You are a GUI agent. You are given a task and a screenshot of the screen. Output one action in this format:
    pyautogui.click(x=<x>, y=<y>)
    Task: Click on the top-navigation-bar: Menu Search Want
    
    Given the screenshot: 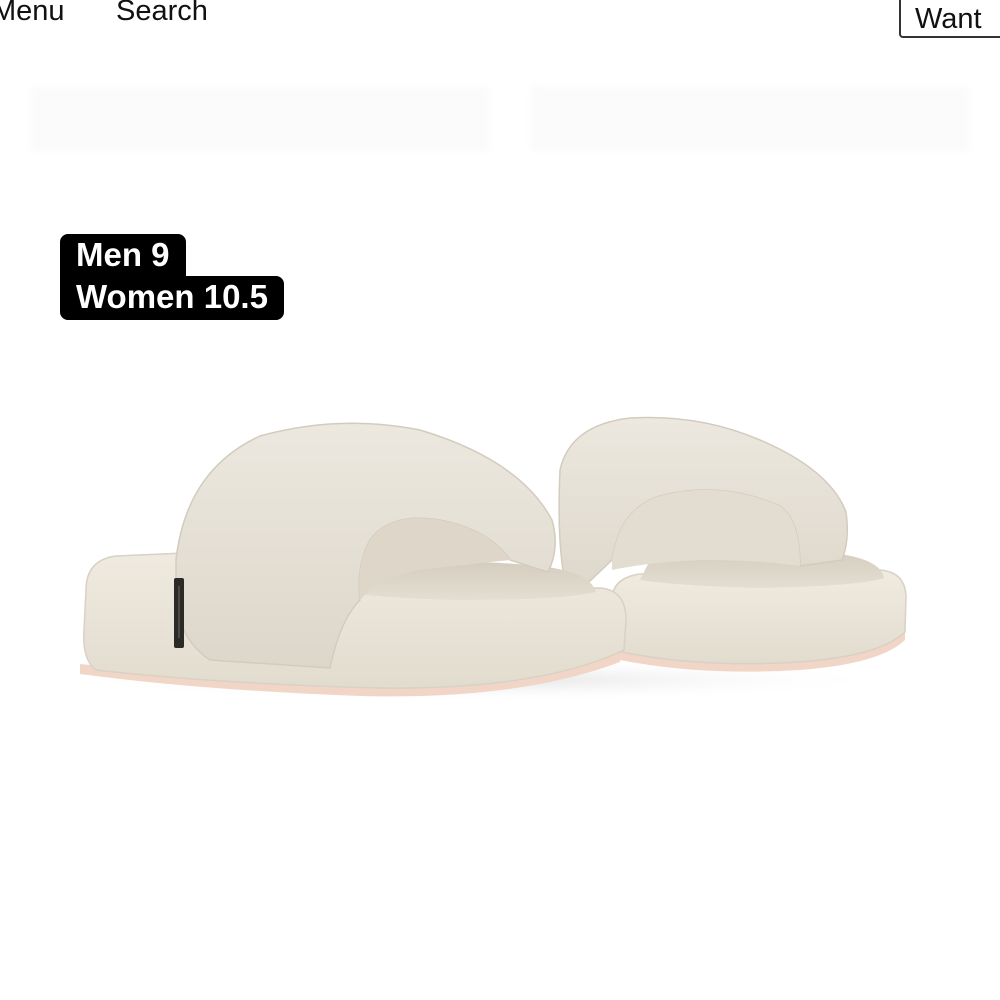 What is the action you would take?
    pyautogui.click(x=500, y=25)
    